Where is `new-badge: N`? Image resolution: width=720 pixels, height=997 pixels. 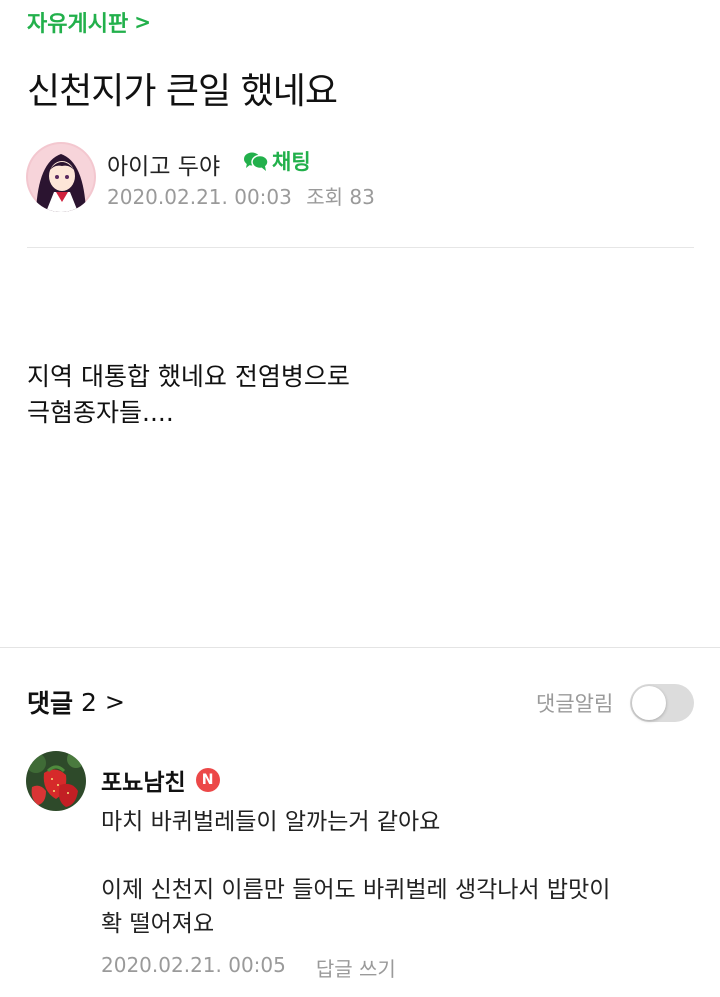
new-badge: N is located at coordinates (207, 780).